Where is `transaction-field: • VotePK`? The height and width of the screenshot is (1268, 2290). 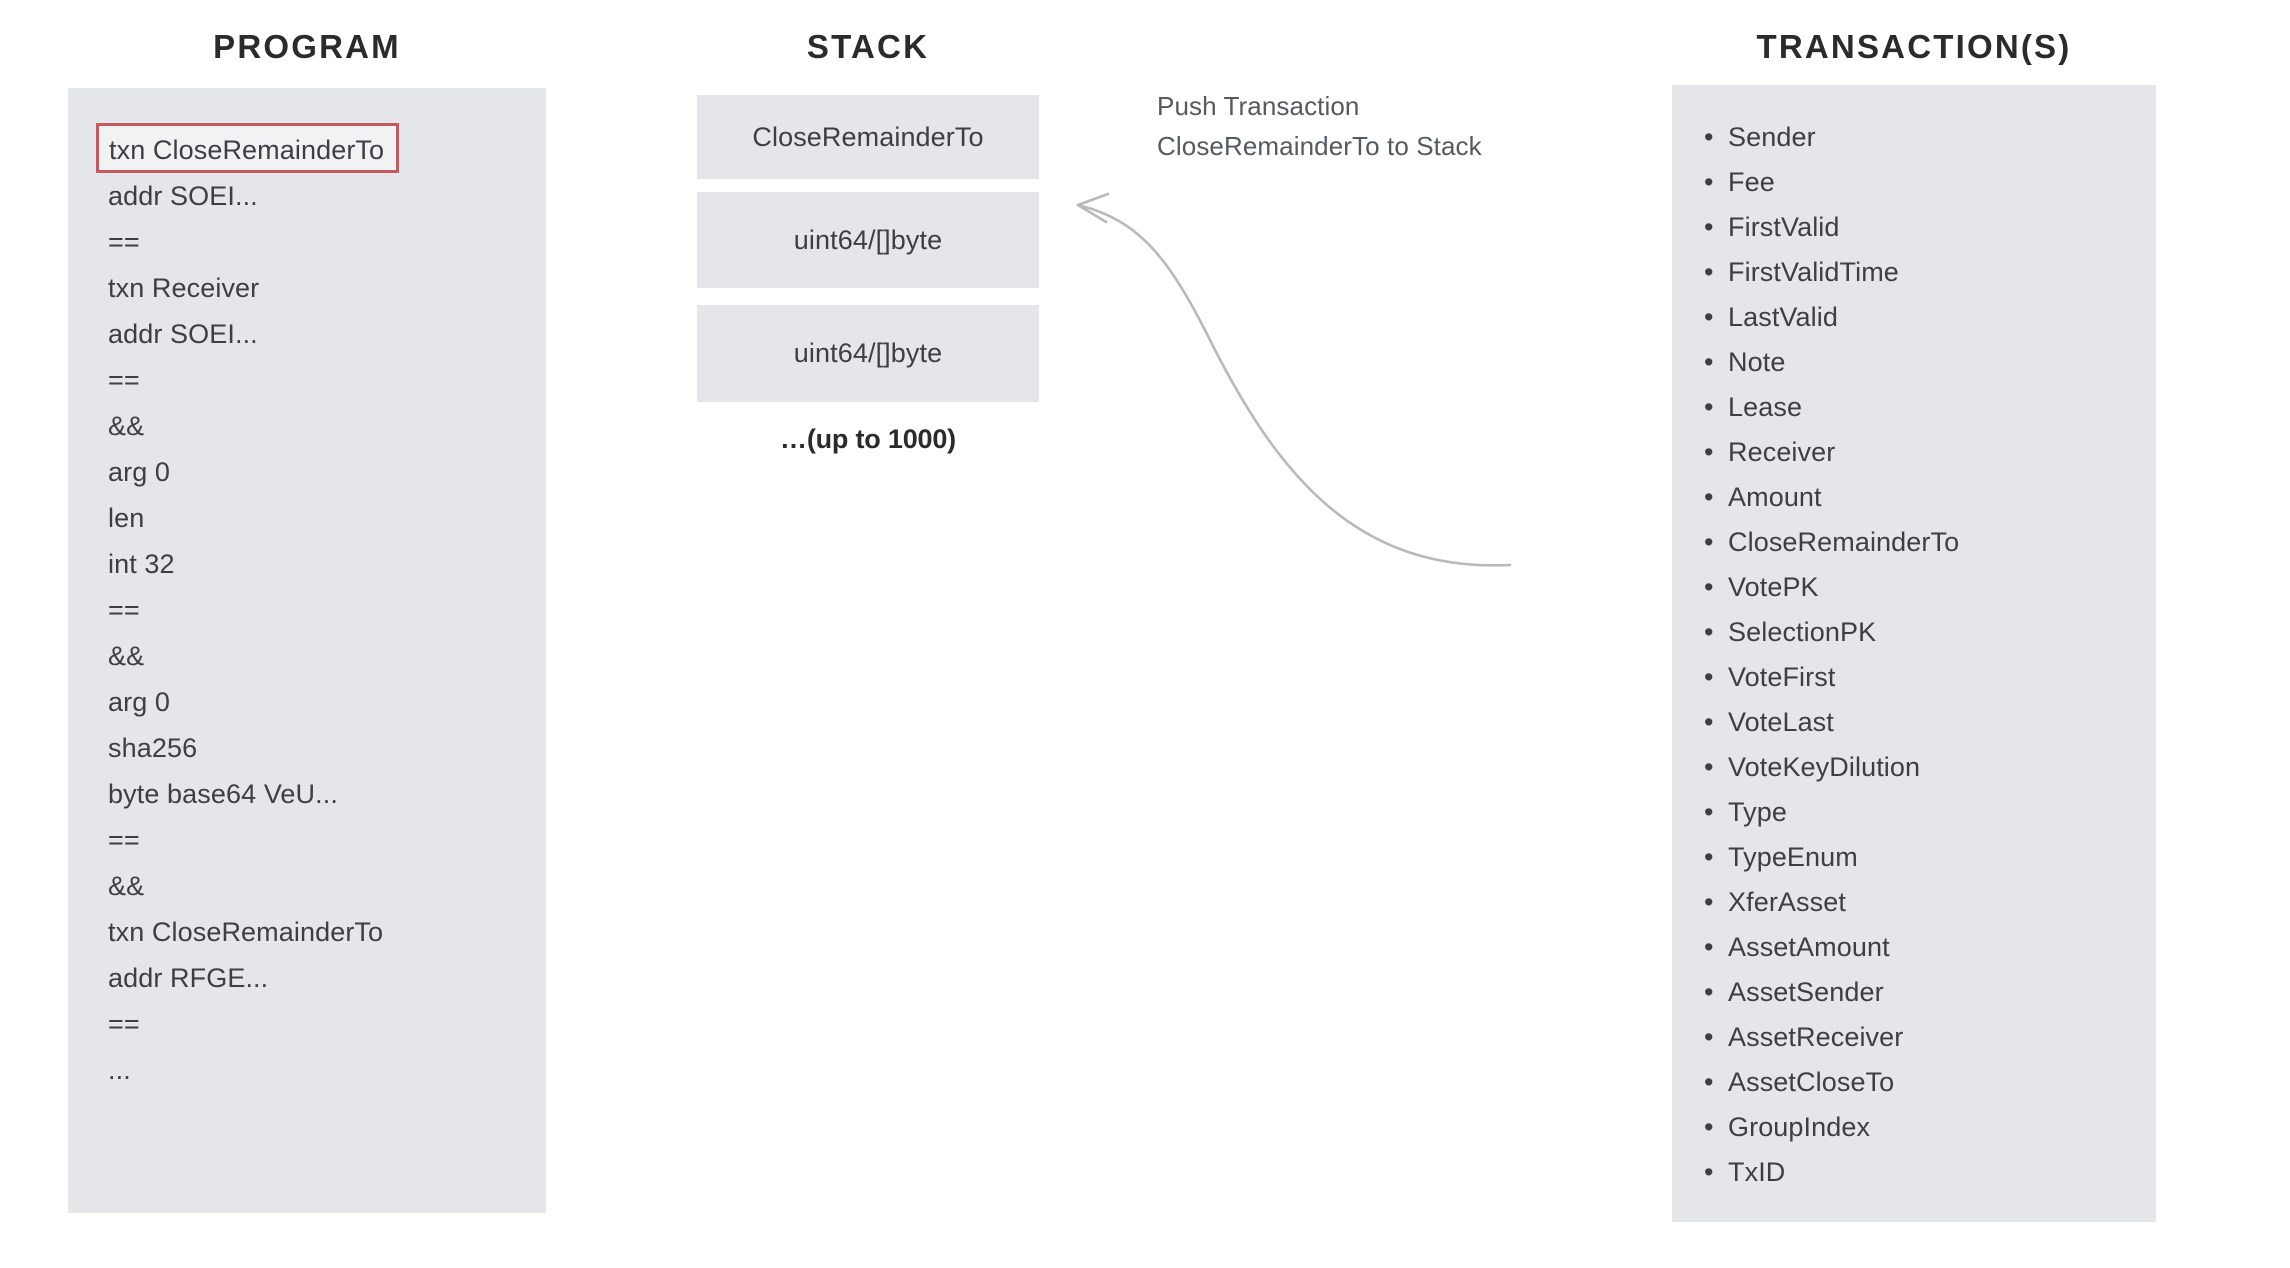
transaction-field: • VotePK is located at coordinates (1925, 587).